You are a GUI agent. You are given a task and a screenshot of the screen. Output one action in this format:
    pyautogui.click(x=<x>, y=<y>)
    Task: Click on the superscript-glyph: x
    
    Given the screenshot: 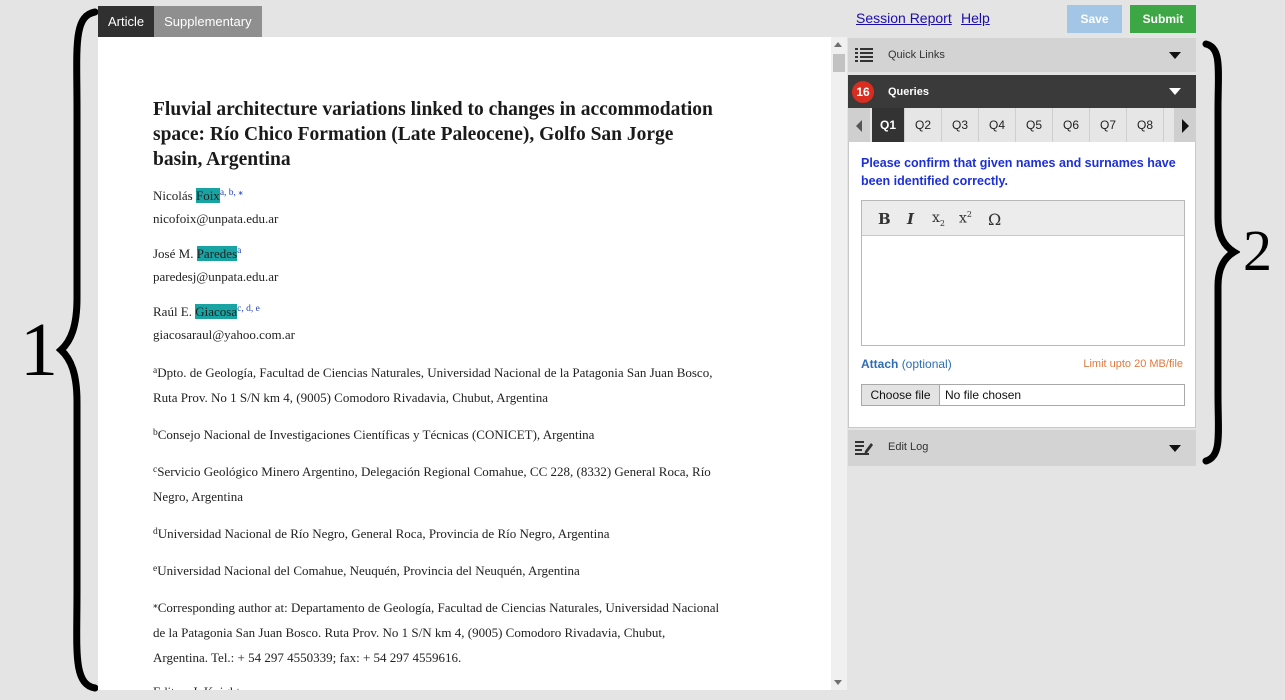 What is the action you would take?
    pyautogui.click(x=963, y=218)
    